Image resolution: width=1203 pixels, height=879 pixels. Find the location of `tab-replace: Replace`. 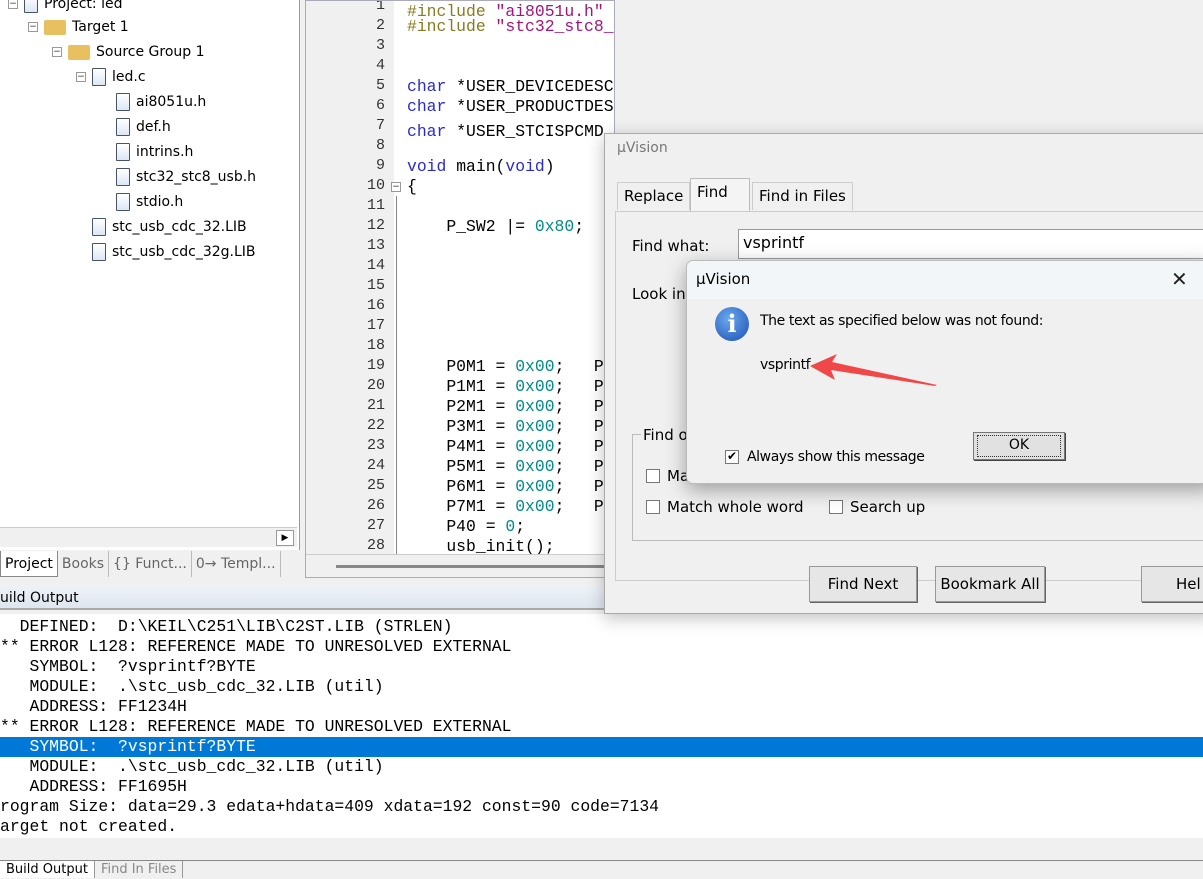

tab-replace: Replace is located at coordinates (654, 196).